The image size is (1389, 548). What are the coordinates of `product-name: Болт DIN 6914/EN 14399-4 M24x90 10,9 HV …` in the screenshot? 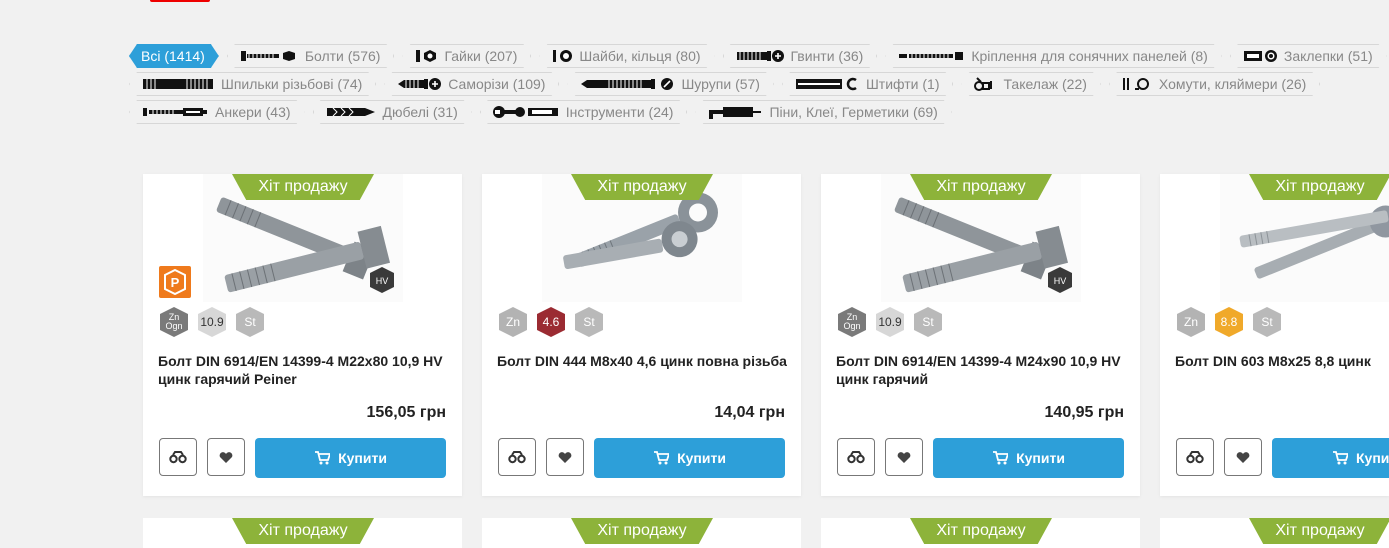 It's located at (983, 370).